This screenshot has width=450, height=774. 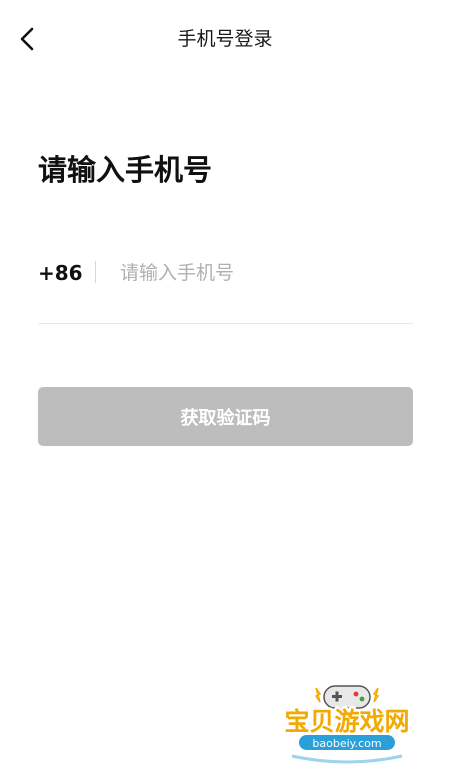 I want to click on country-code-selector: +86, so click(x=60, y=273).